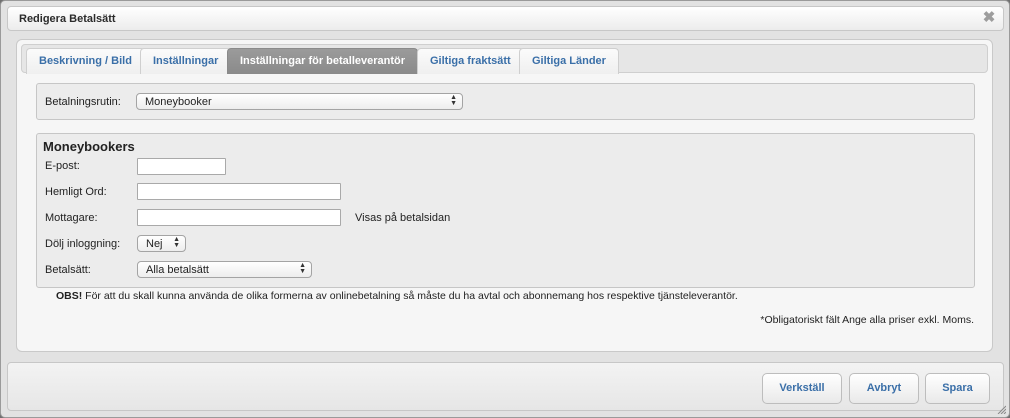 Image resolution: width=1010 pixels, height=418 pixels. I want to click on tab-valid-shipping: Giltiga fraktsätt, so click(470, 61).